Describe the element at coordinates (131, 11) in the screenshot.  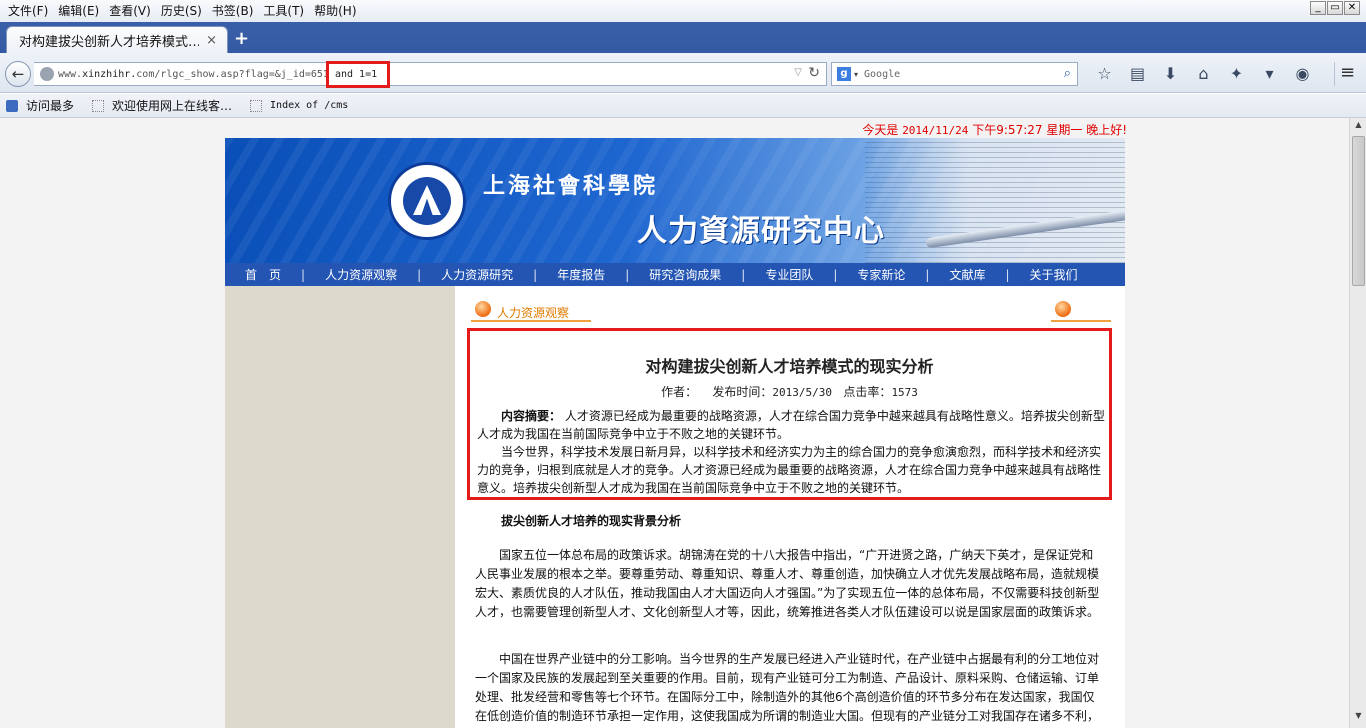
I see `menu-view: 查看(V)` at that location.